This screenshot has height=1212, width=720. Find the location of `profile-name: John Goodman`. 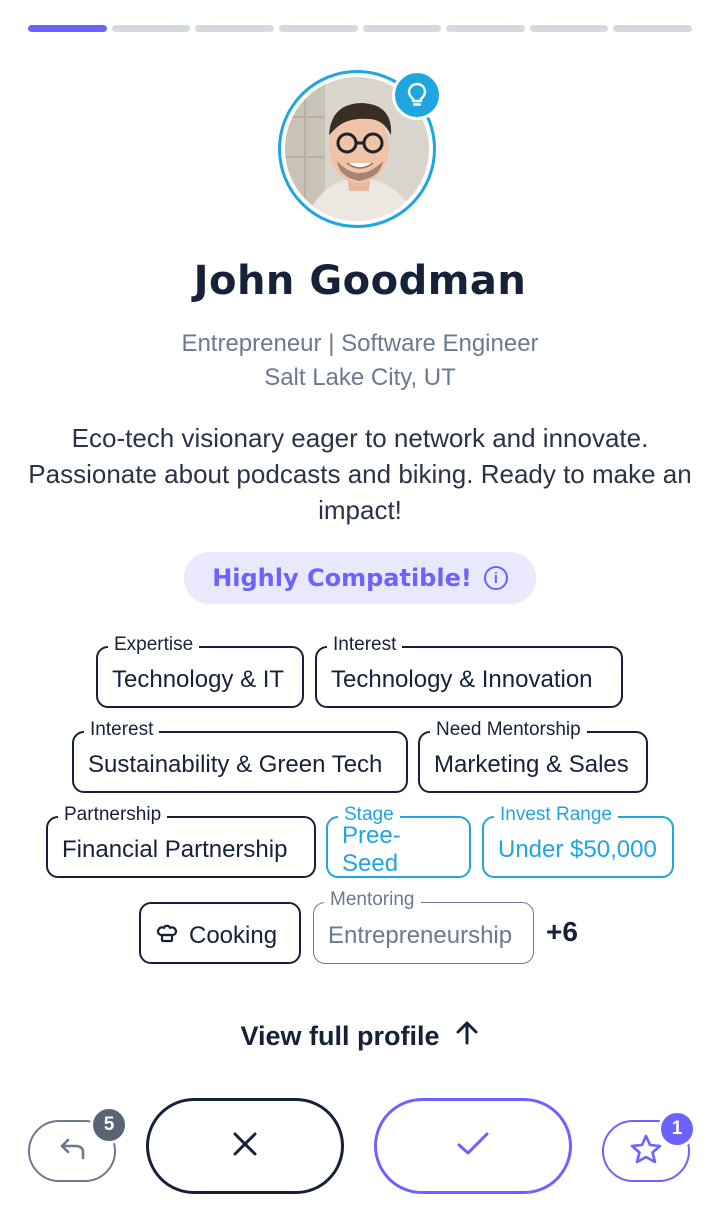

profile-name: John Goodman is located at coordinates (360, 281).